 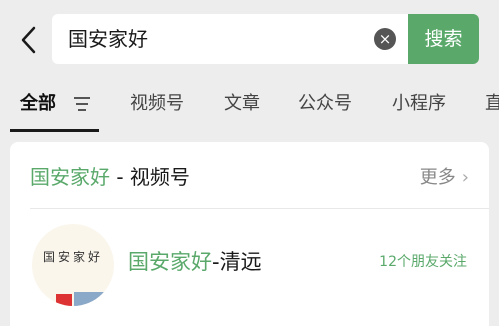 What do you see at coordinates (170, 262) in the screenshot?
I see `account-name-highlight: 国安家好` at bounding box center [170, 262].